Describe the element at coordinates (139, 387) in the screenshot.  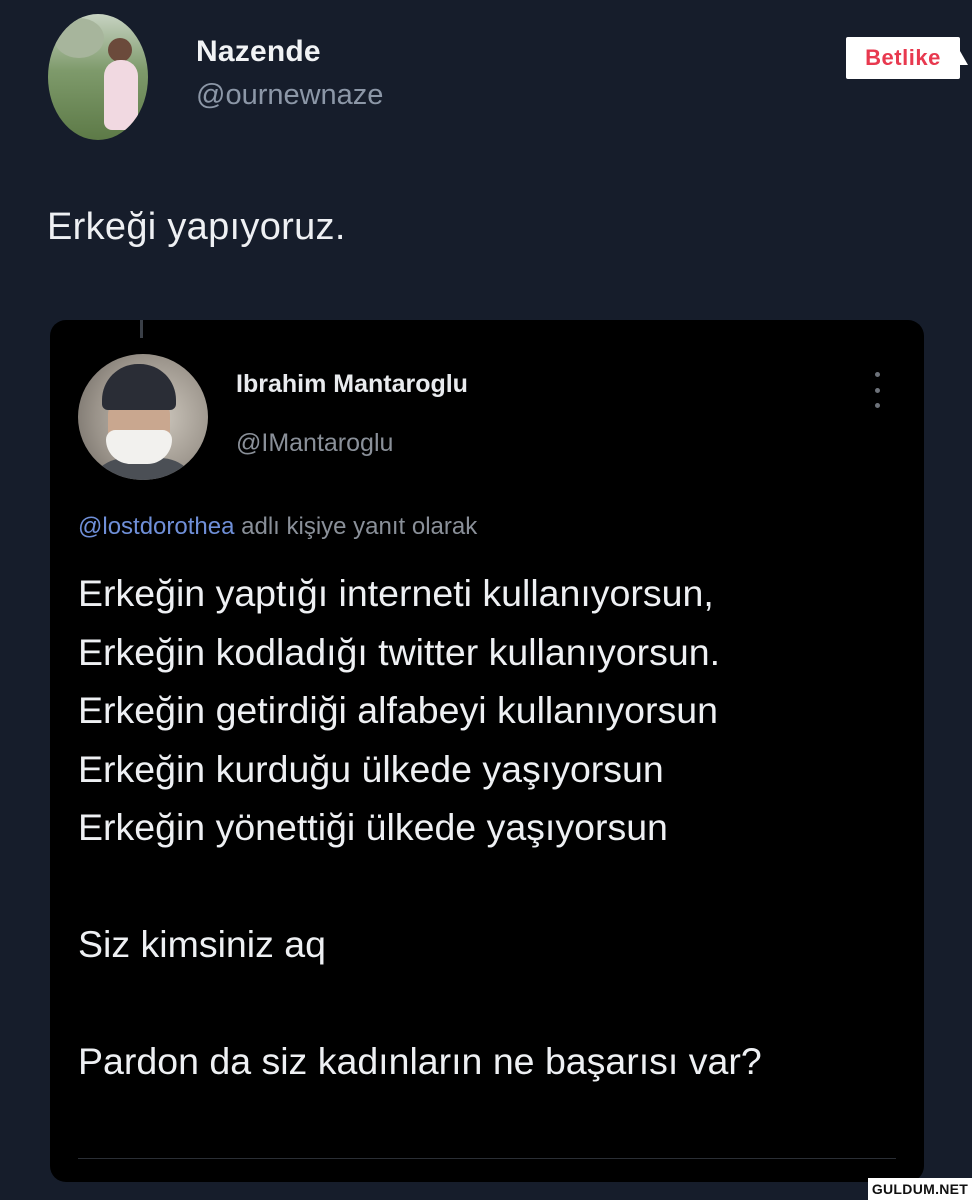
I see `avatar-beanie-shape` at that location.